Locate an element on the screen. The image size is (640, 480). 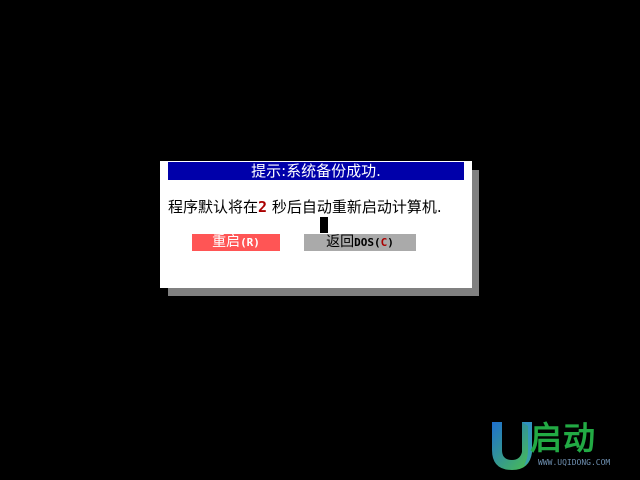
text-cursor is located at coordinates (324, 225).